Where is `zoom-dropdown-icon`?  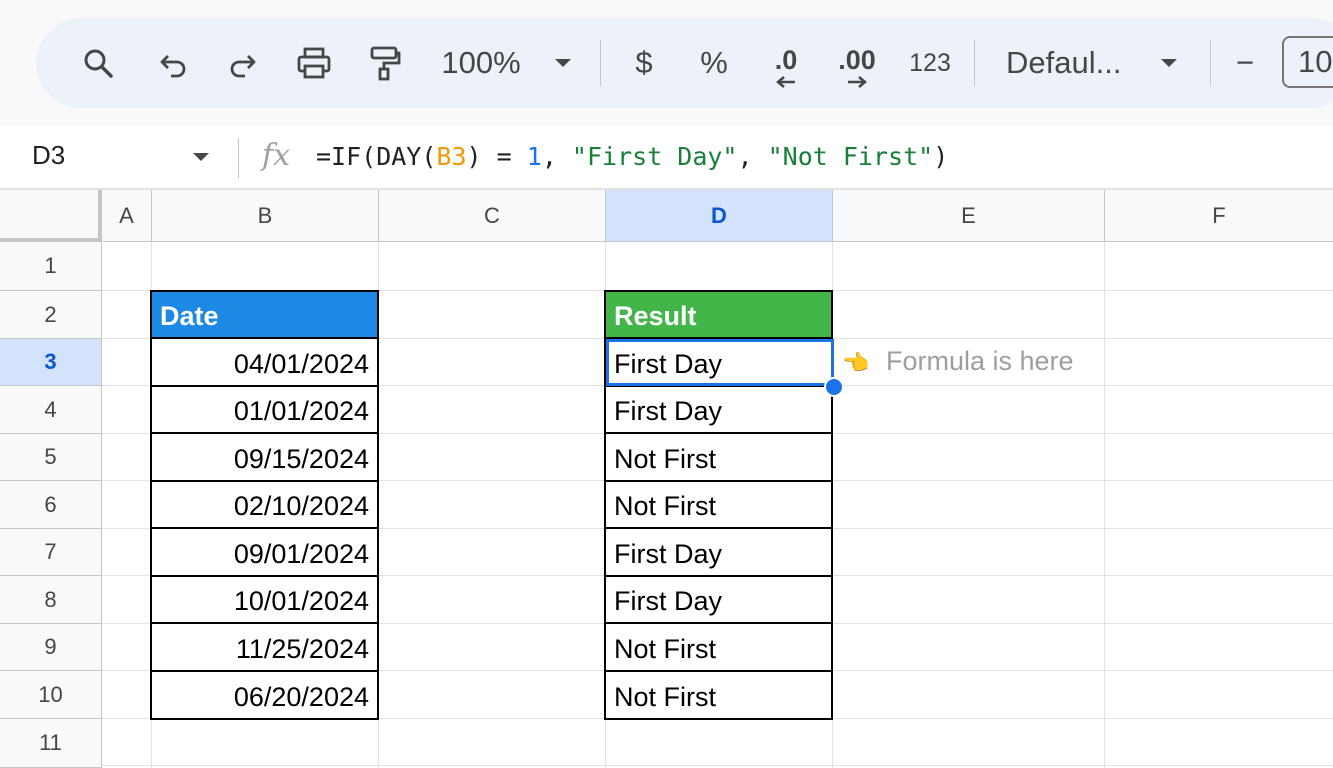 zoom-dropdown-icon is located at coordinates (563, 63).